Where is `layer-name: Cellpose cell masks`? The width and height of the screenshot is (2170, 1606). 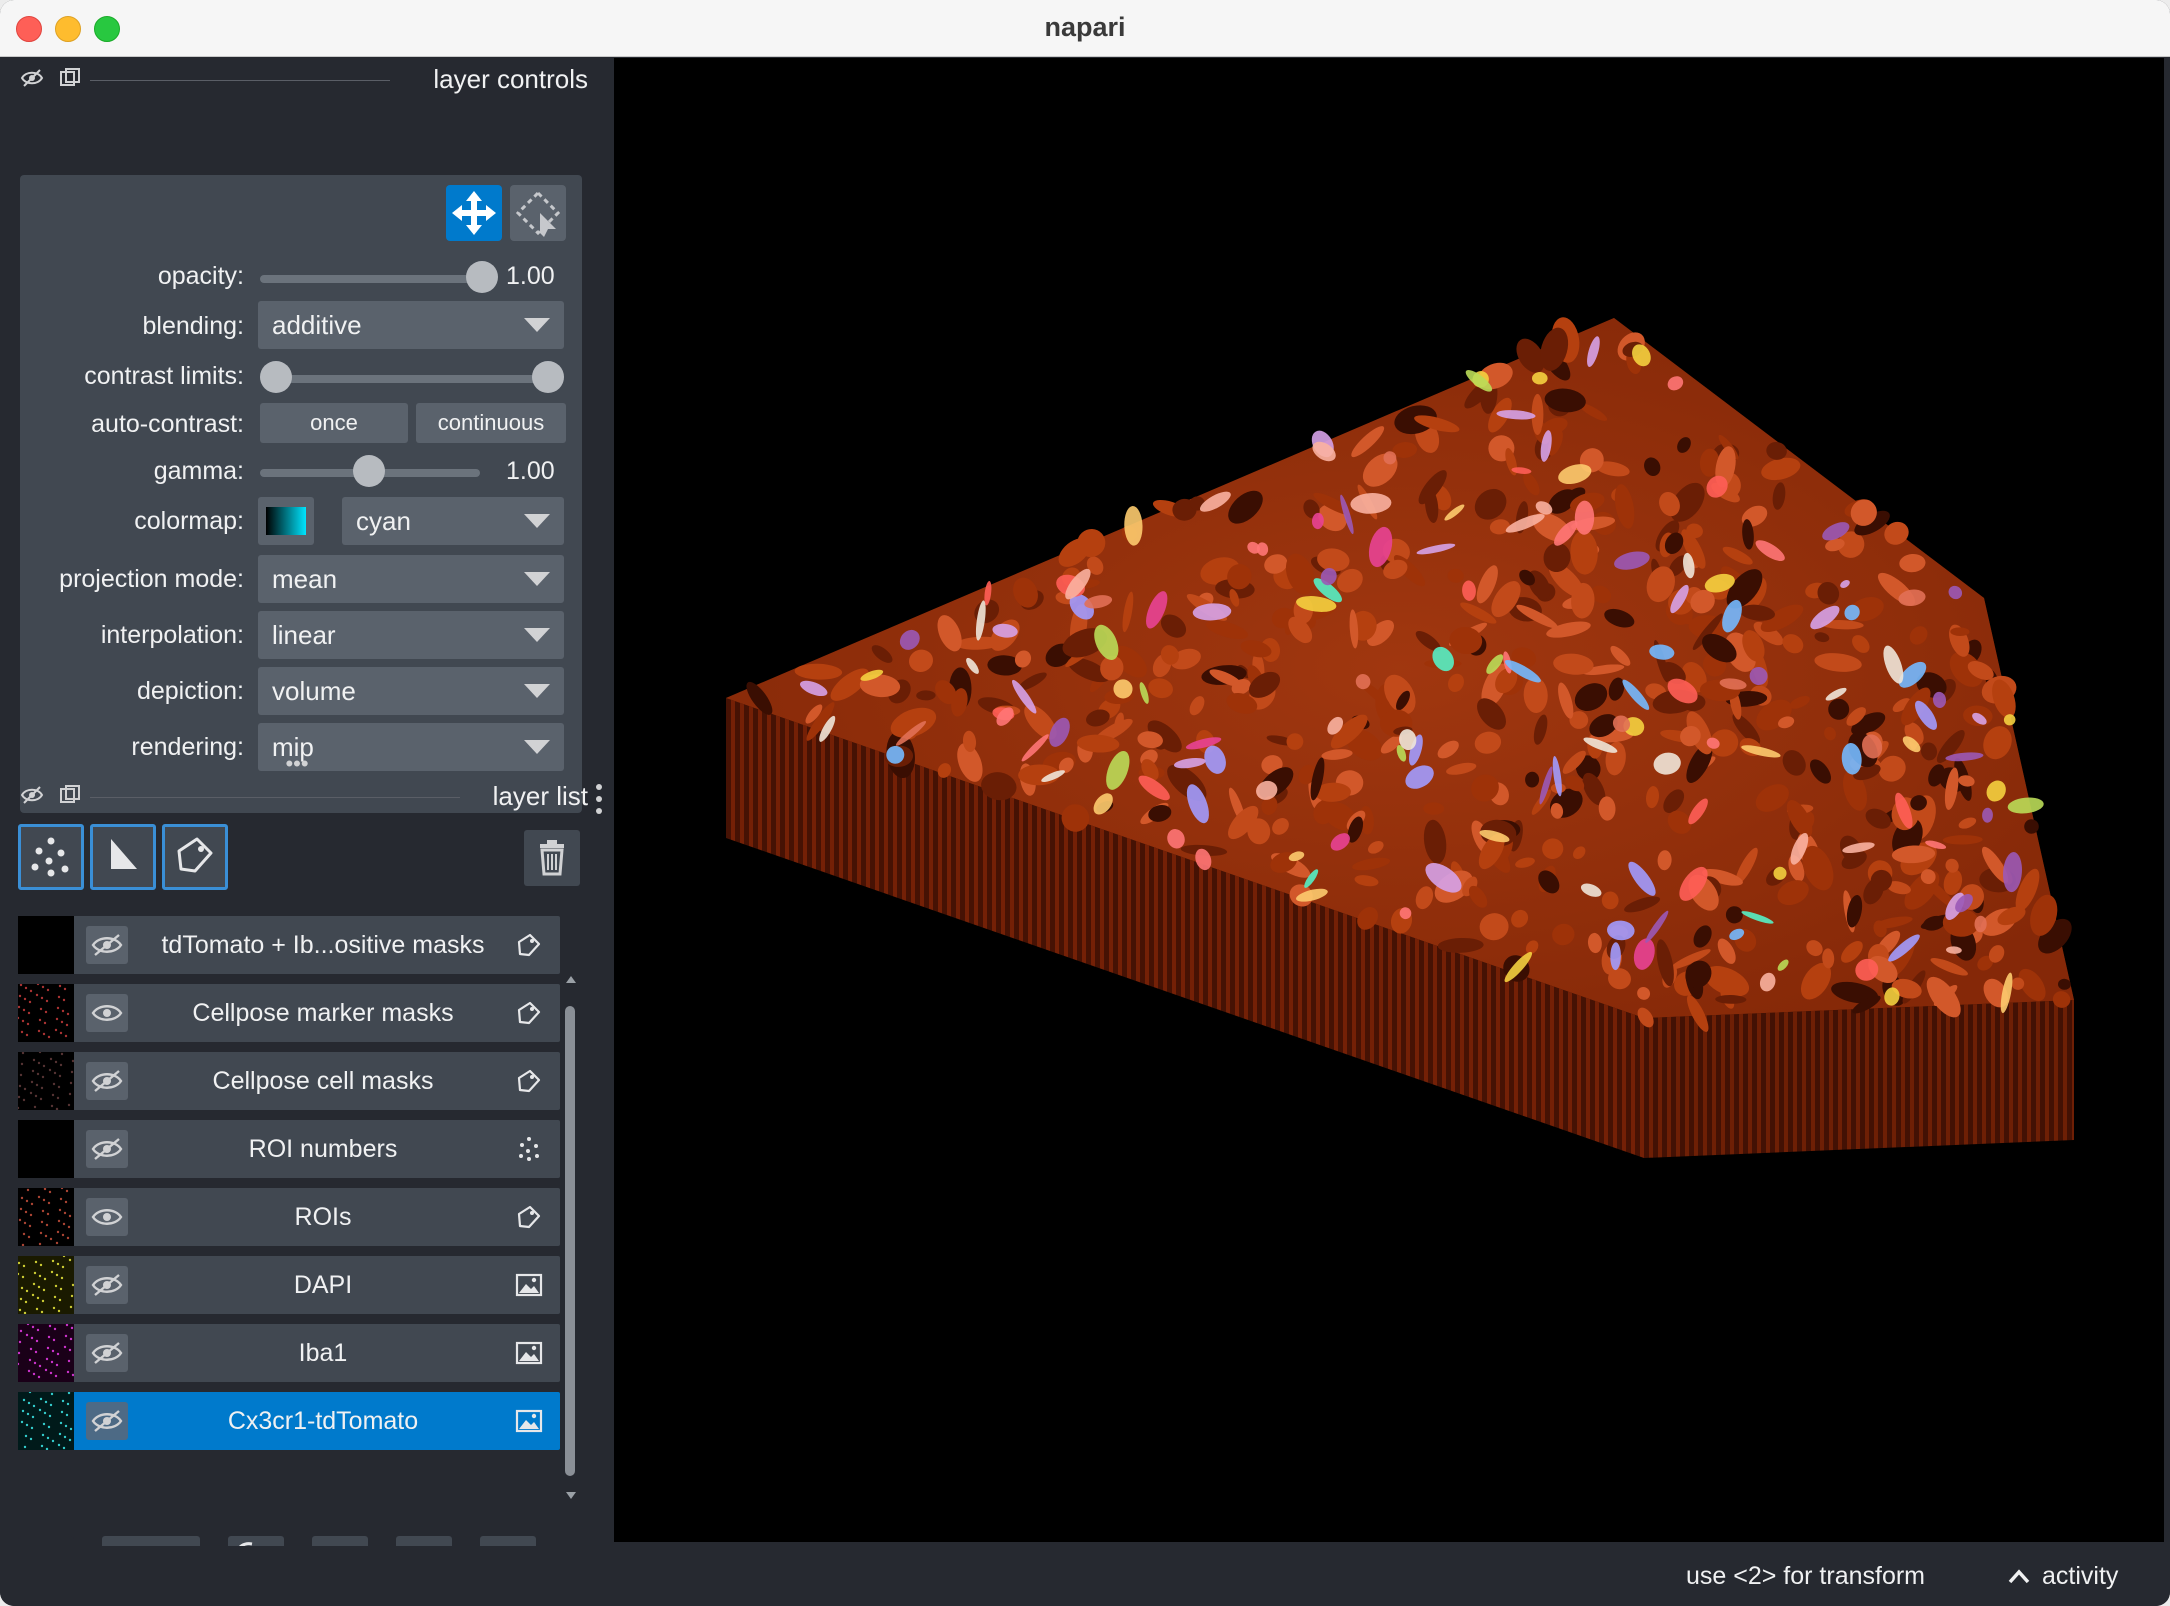
layer-name: Cellpose cell masks is located at coordinates (323, 1081).